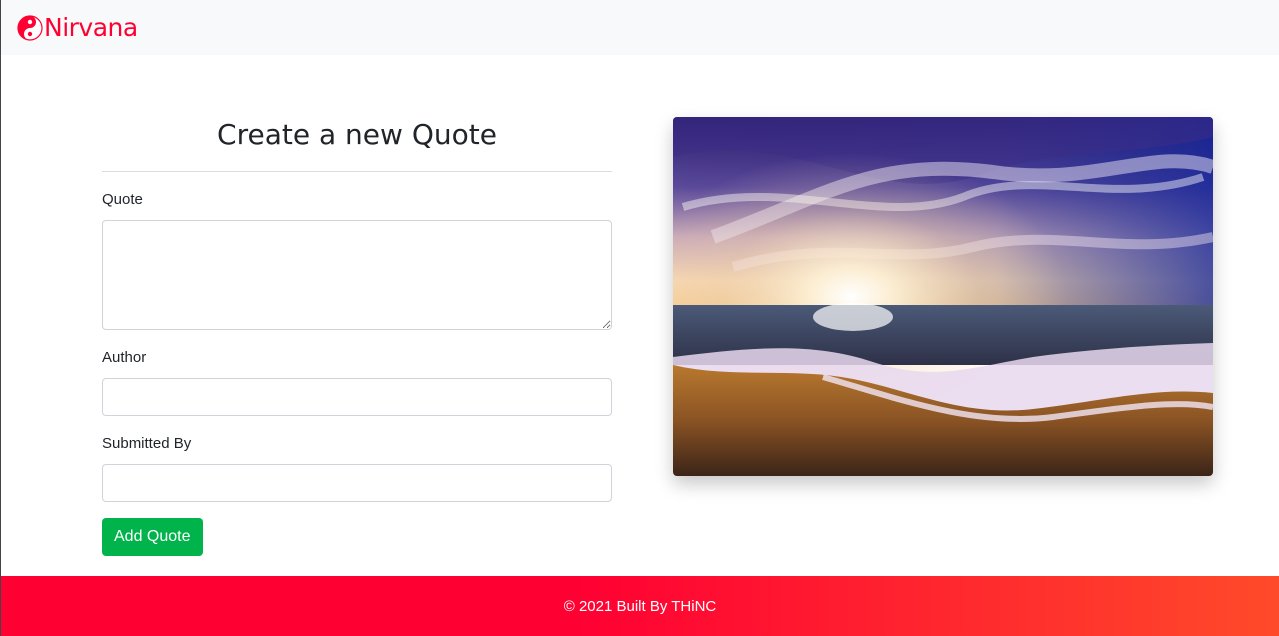 The image size is (1279, 636). I want to click on footer: © 2021 Built By THiNC, so click(640, 606).